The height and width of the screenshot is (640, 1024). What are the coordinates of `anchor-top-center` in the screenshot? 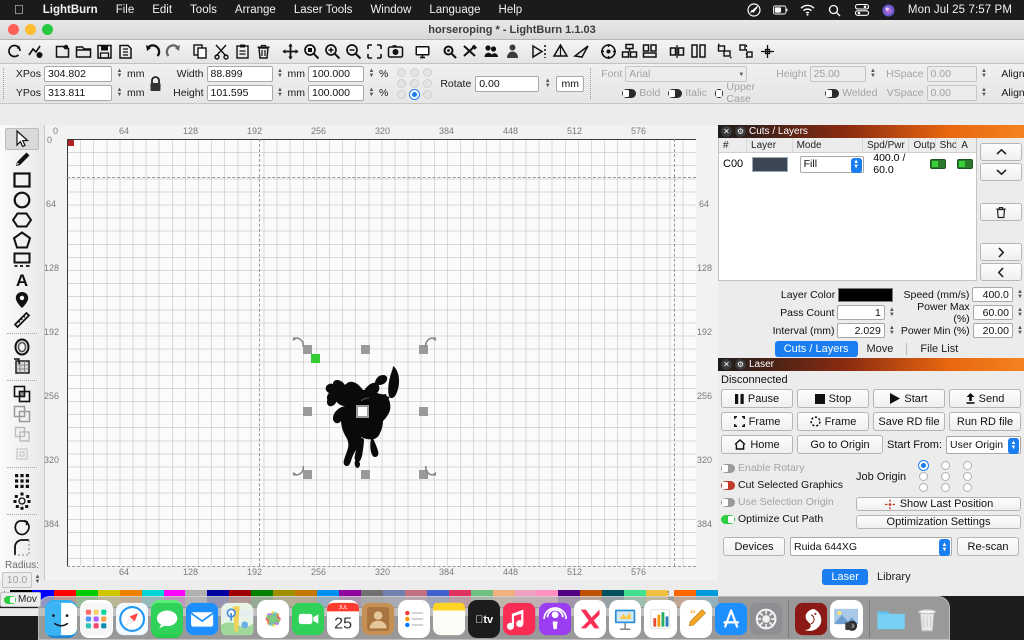 It's located at (415, 72).